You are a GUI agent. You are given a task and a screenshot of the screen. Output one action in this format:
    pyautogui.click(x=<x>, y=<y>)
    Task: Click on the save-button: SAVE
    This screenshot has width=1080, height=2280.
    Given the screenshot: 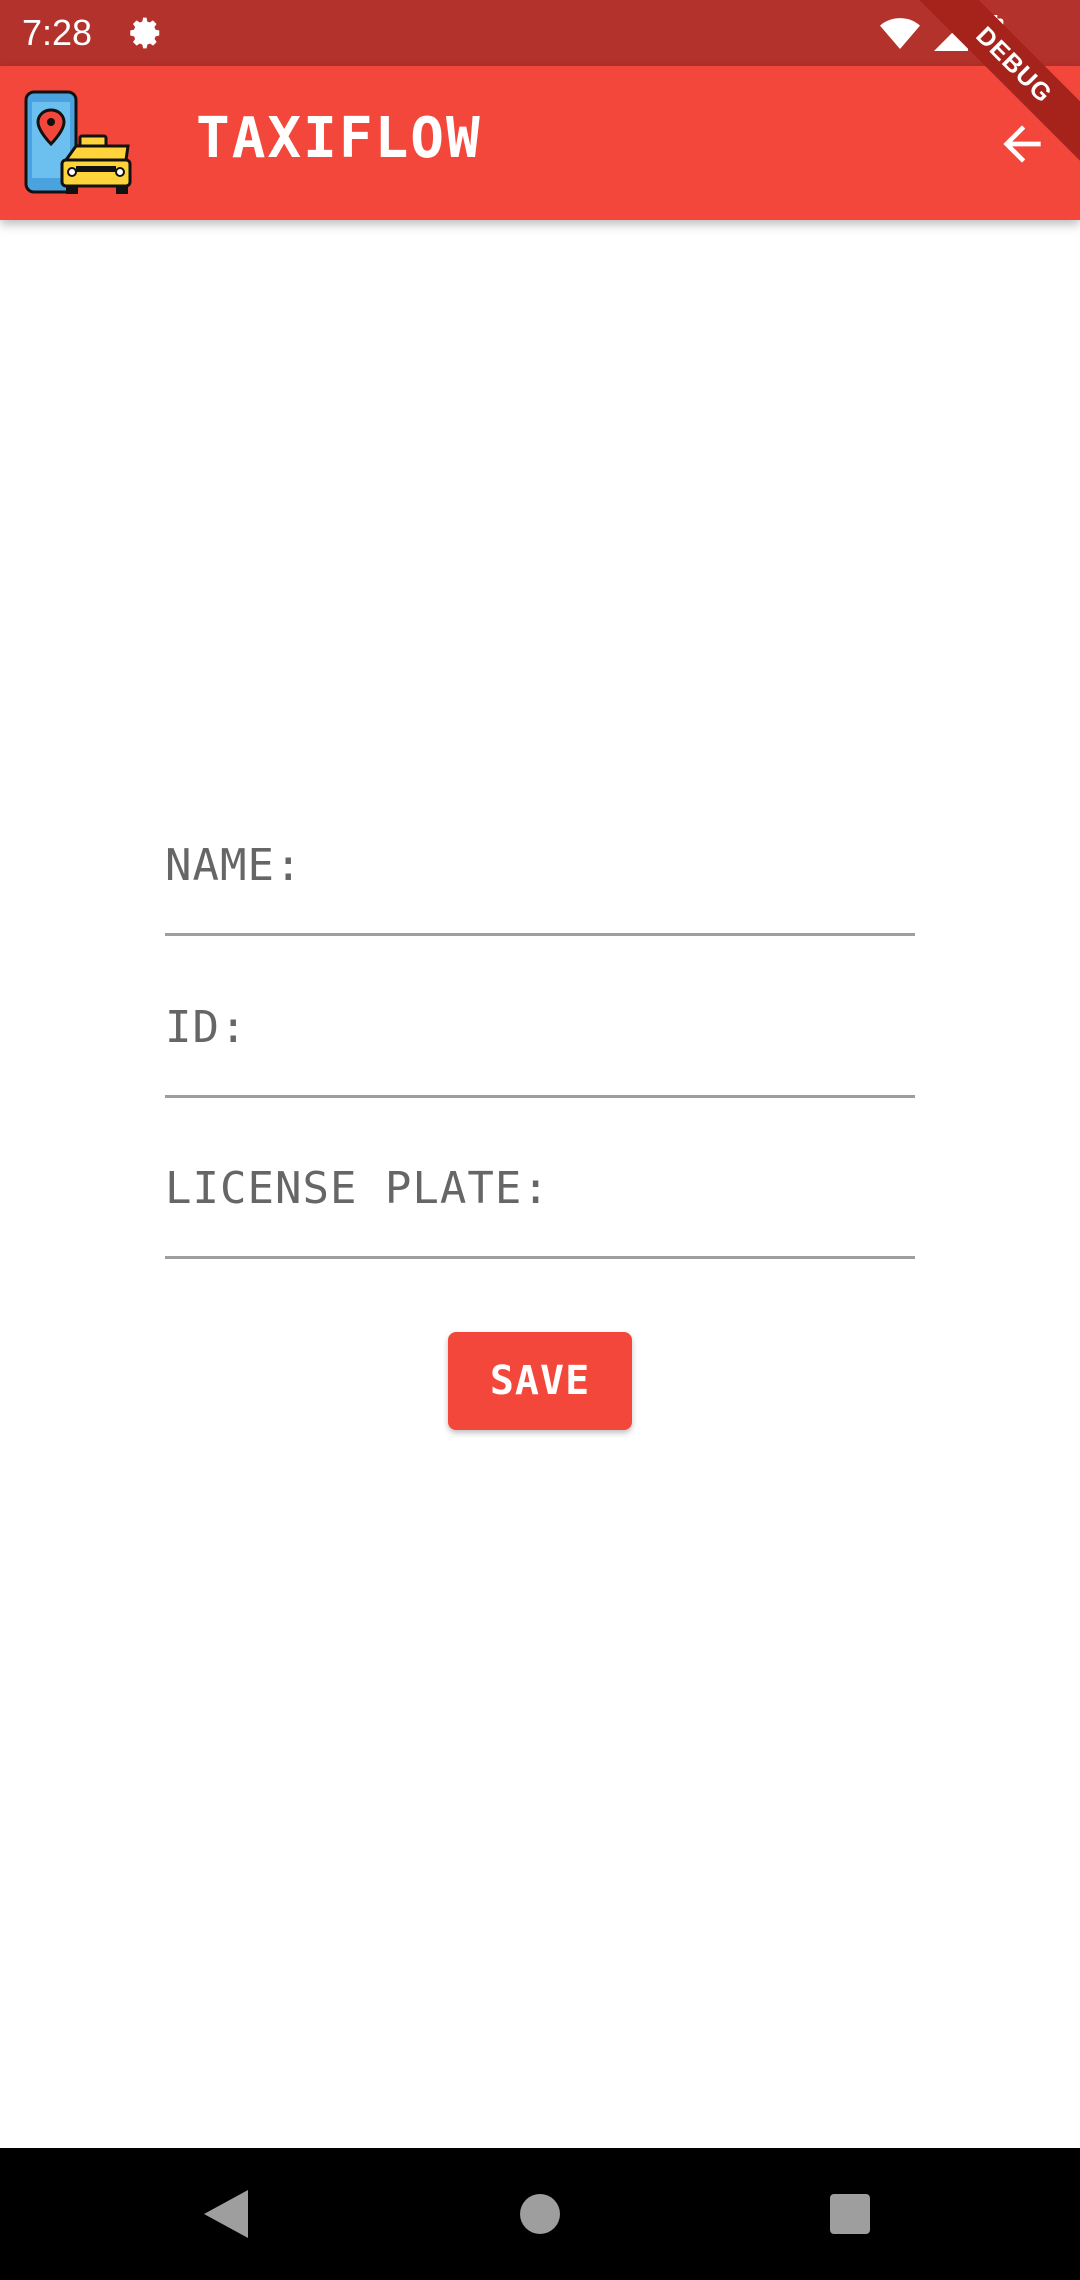 What is the action you would take?
    pyautogui.click(x=540, y=1381)
    